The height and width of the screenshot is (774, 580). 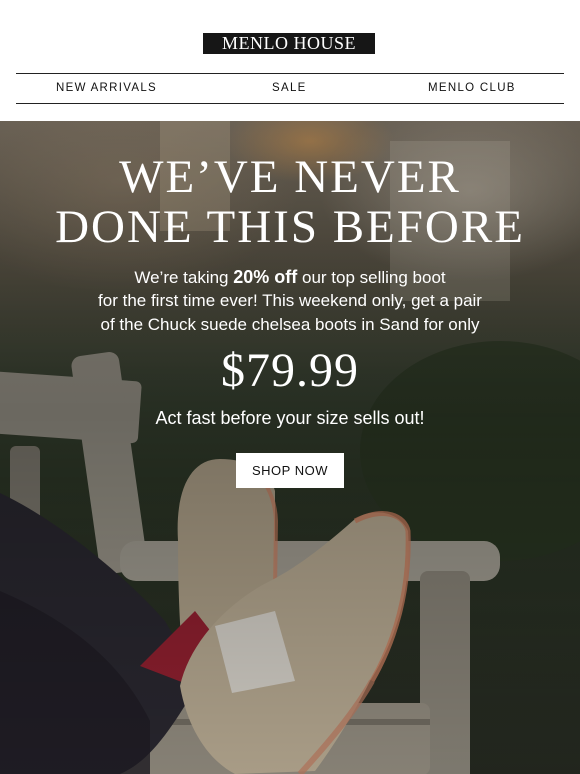 I want to click on nav-sale: SALE, so click(x=289, y=88).